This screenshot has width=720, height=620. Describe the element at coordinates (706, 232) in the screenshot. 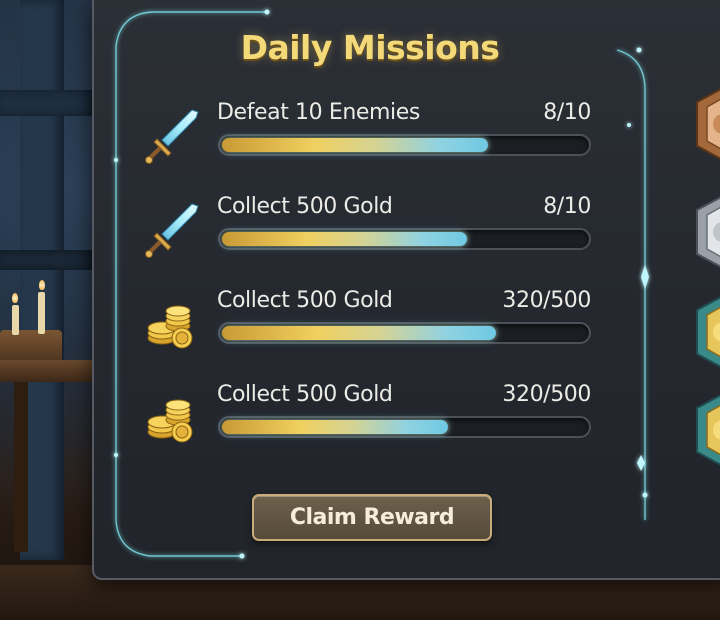

I see `silver-medal-icon` at that location.